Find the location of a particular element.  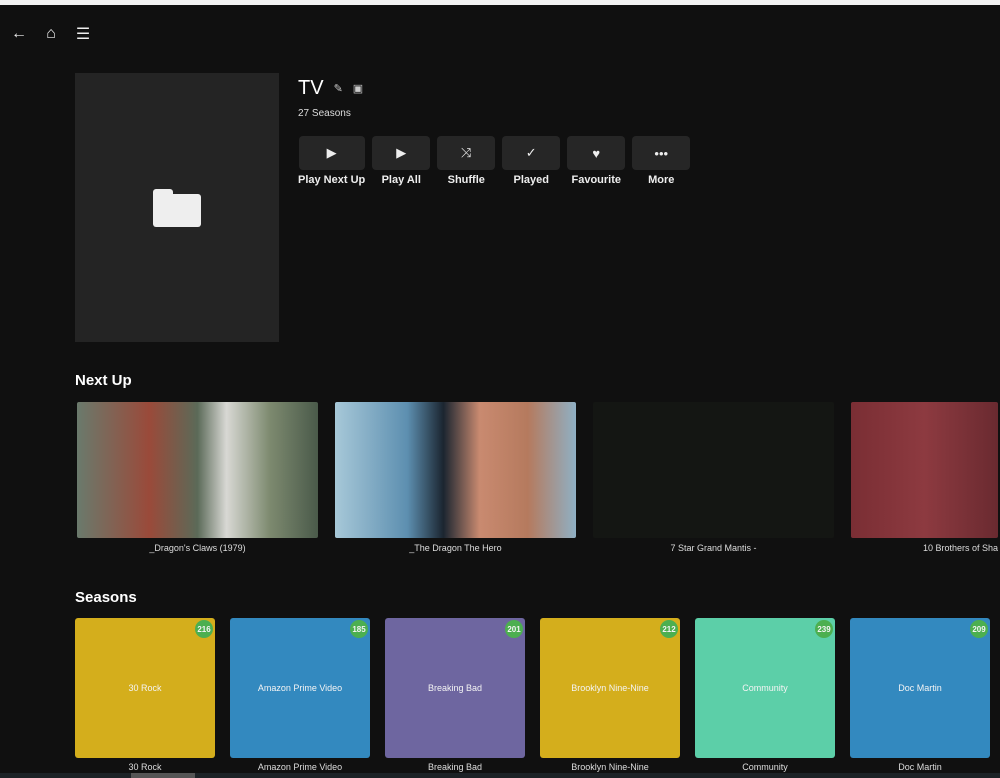

season-tile-name: Breaking Bad is located at coordinates (455, 688).